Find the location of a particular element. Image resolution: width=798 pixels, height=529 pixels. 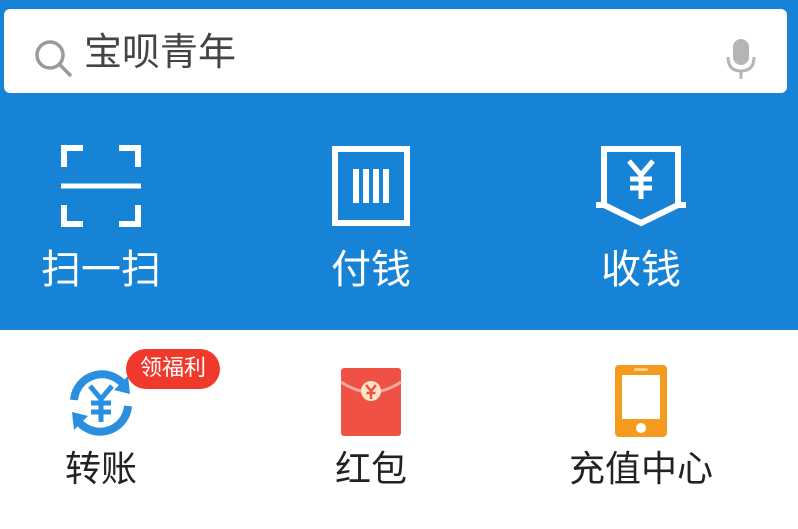

phone-recharge-icon is located at coordinates (641, 401).